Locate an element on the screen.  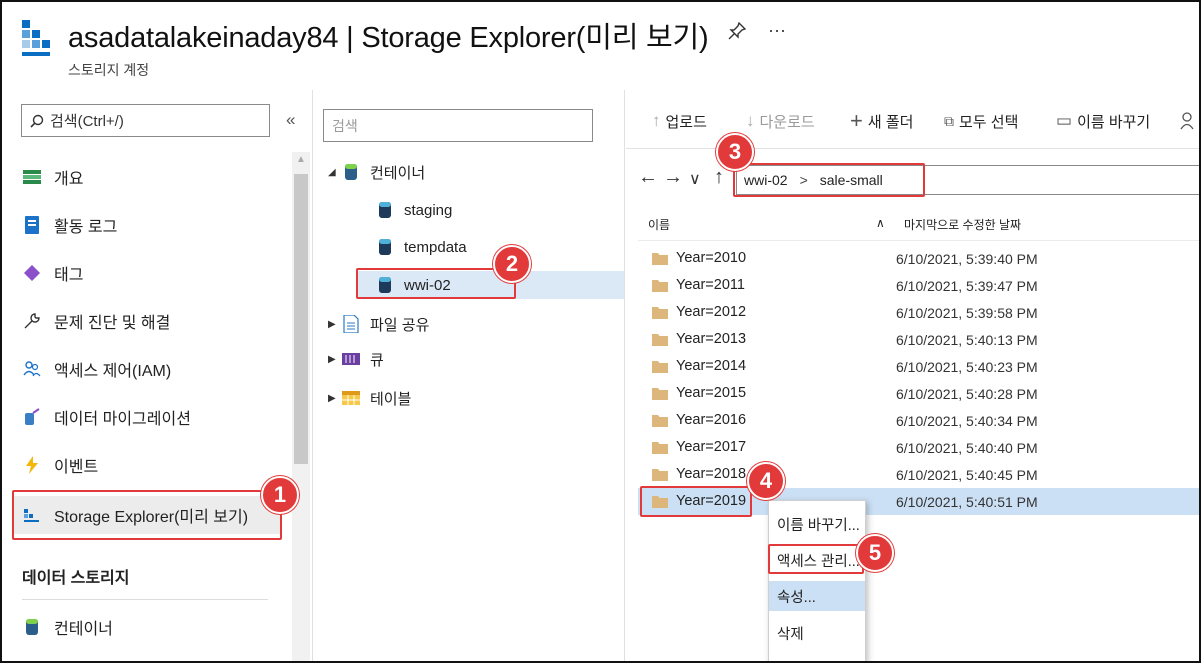
tree-item-wwi-02: wwi-02 is located at coordinates (413, 285).